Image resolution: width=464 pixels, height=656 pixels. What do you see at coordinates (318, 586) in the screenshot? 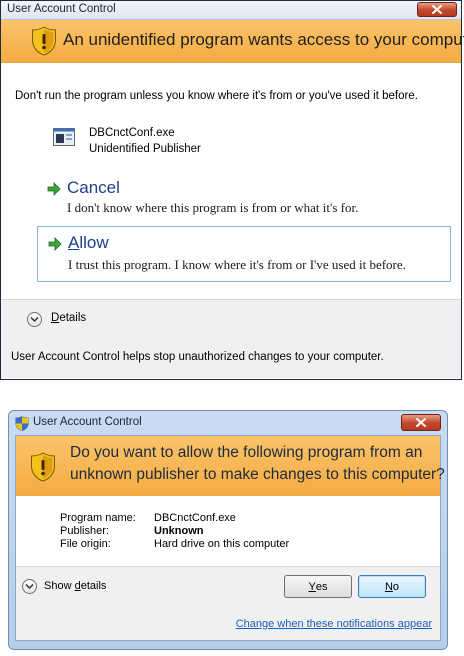
I see `yes-button: Yes` at bounding box center [318, 586].